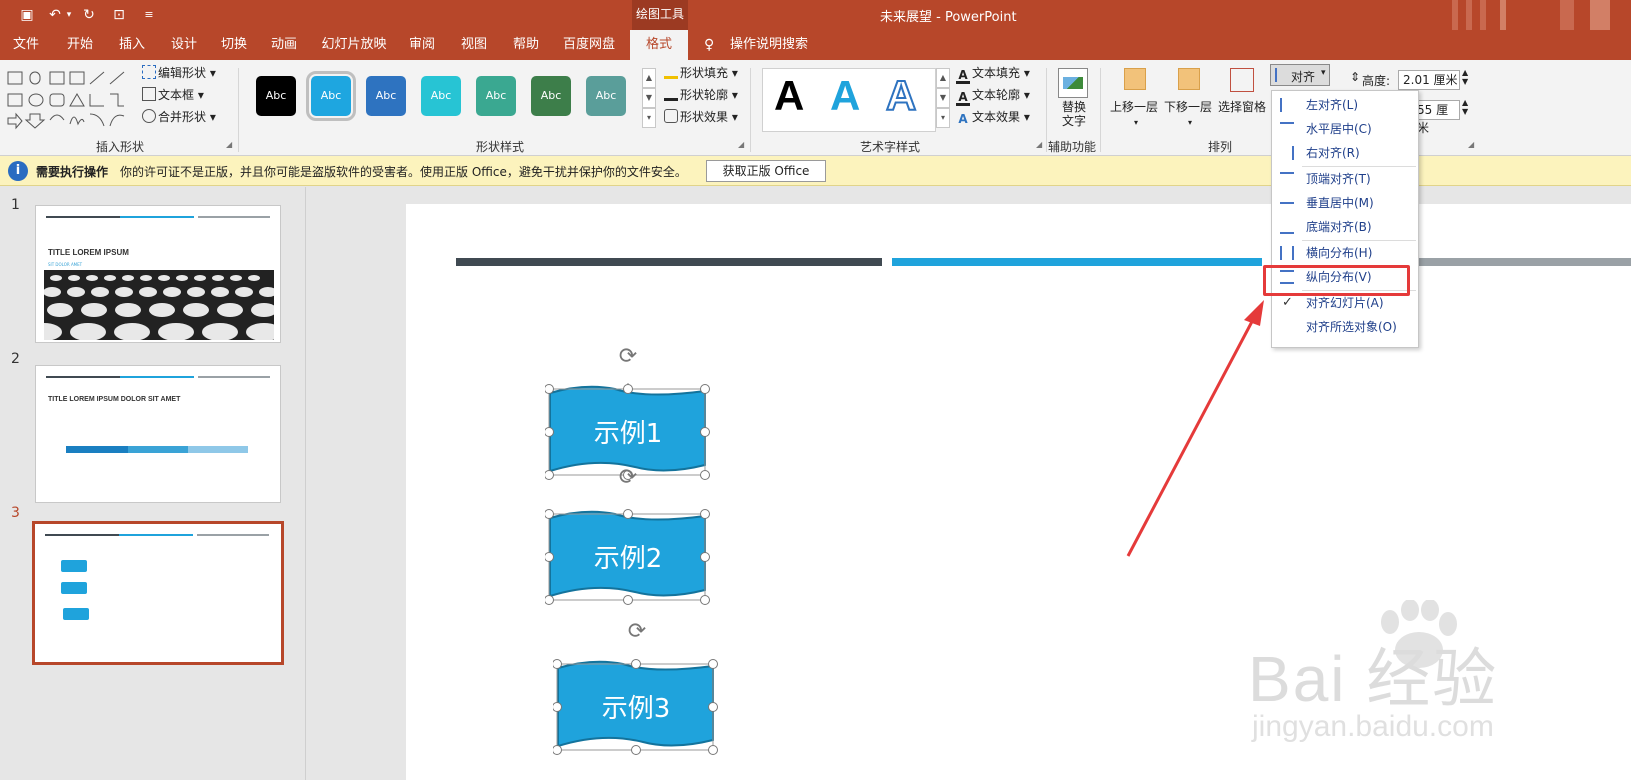  What do you see at coordinates (1345, 105) in the screenshot?
I see `menu-item-align-left: 左对齐(L)` at bounding box center [1345, 105].